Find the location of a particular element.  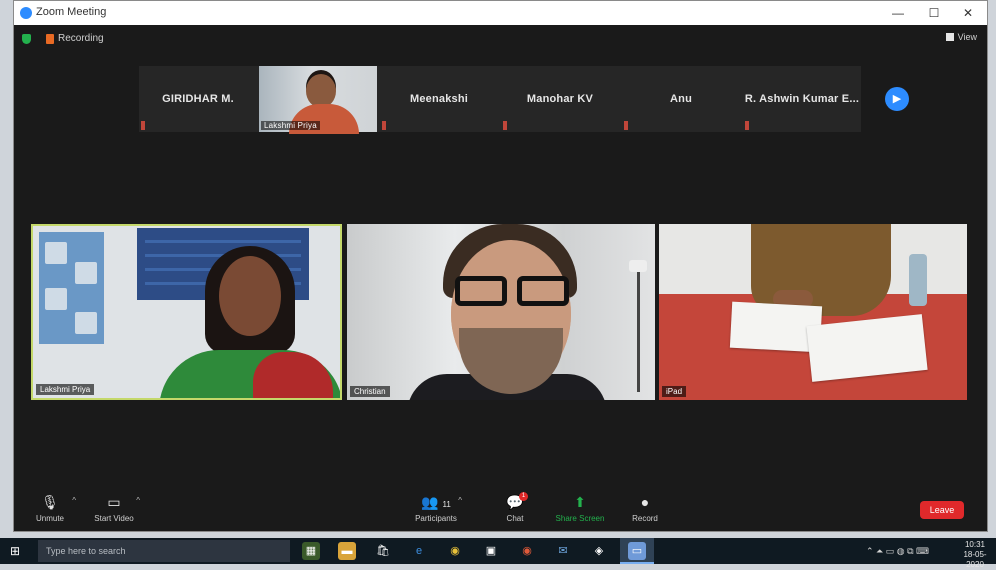

maximize-button: ☐ is located at coordinates (934, 13).